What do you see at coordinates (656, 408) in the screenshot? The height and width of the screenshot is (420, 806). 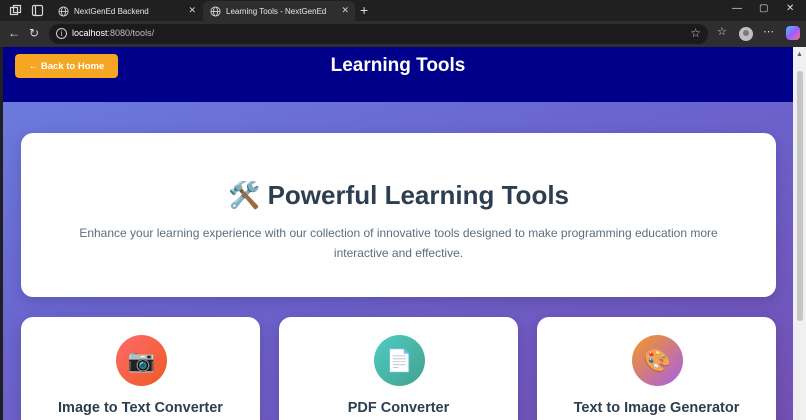 I see `tool-card-title: Text to Image Generator` at bounding box center [656, 408].